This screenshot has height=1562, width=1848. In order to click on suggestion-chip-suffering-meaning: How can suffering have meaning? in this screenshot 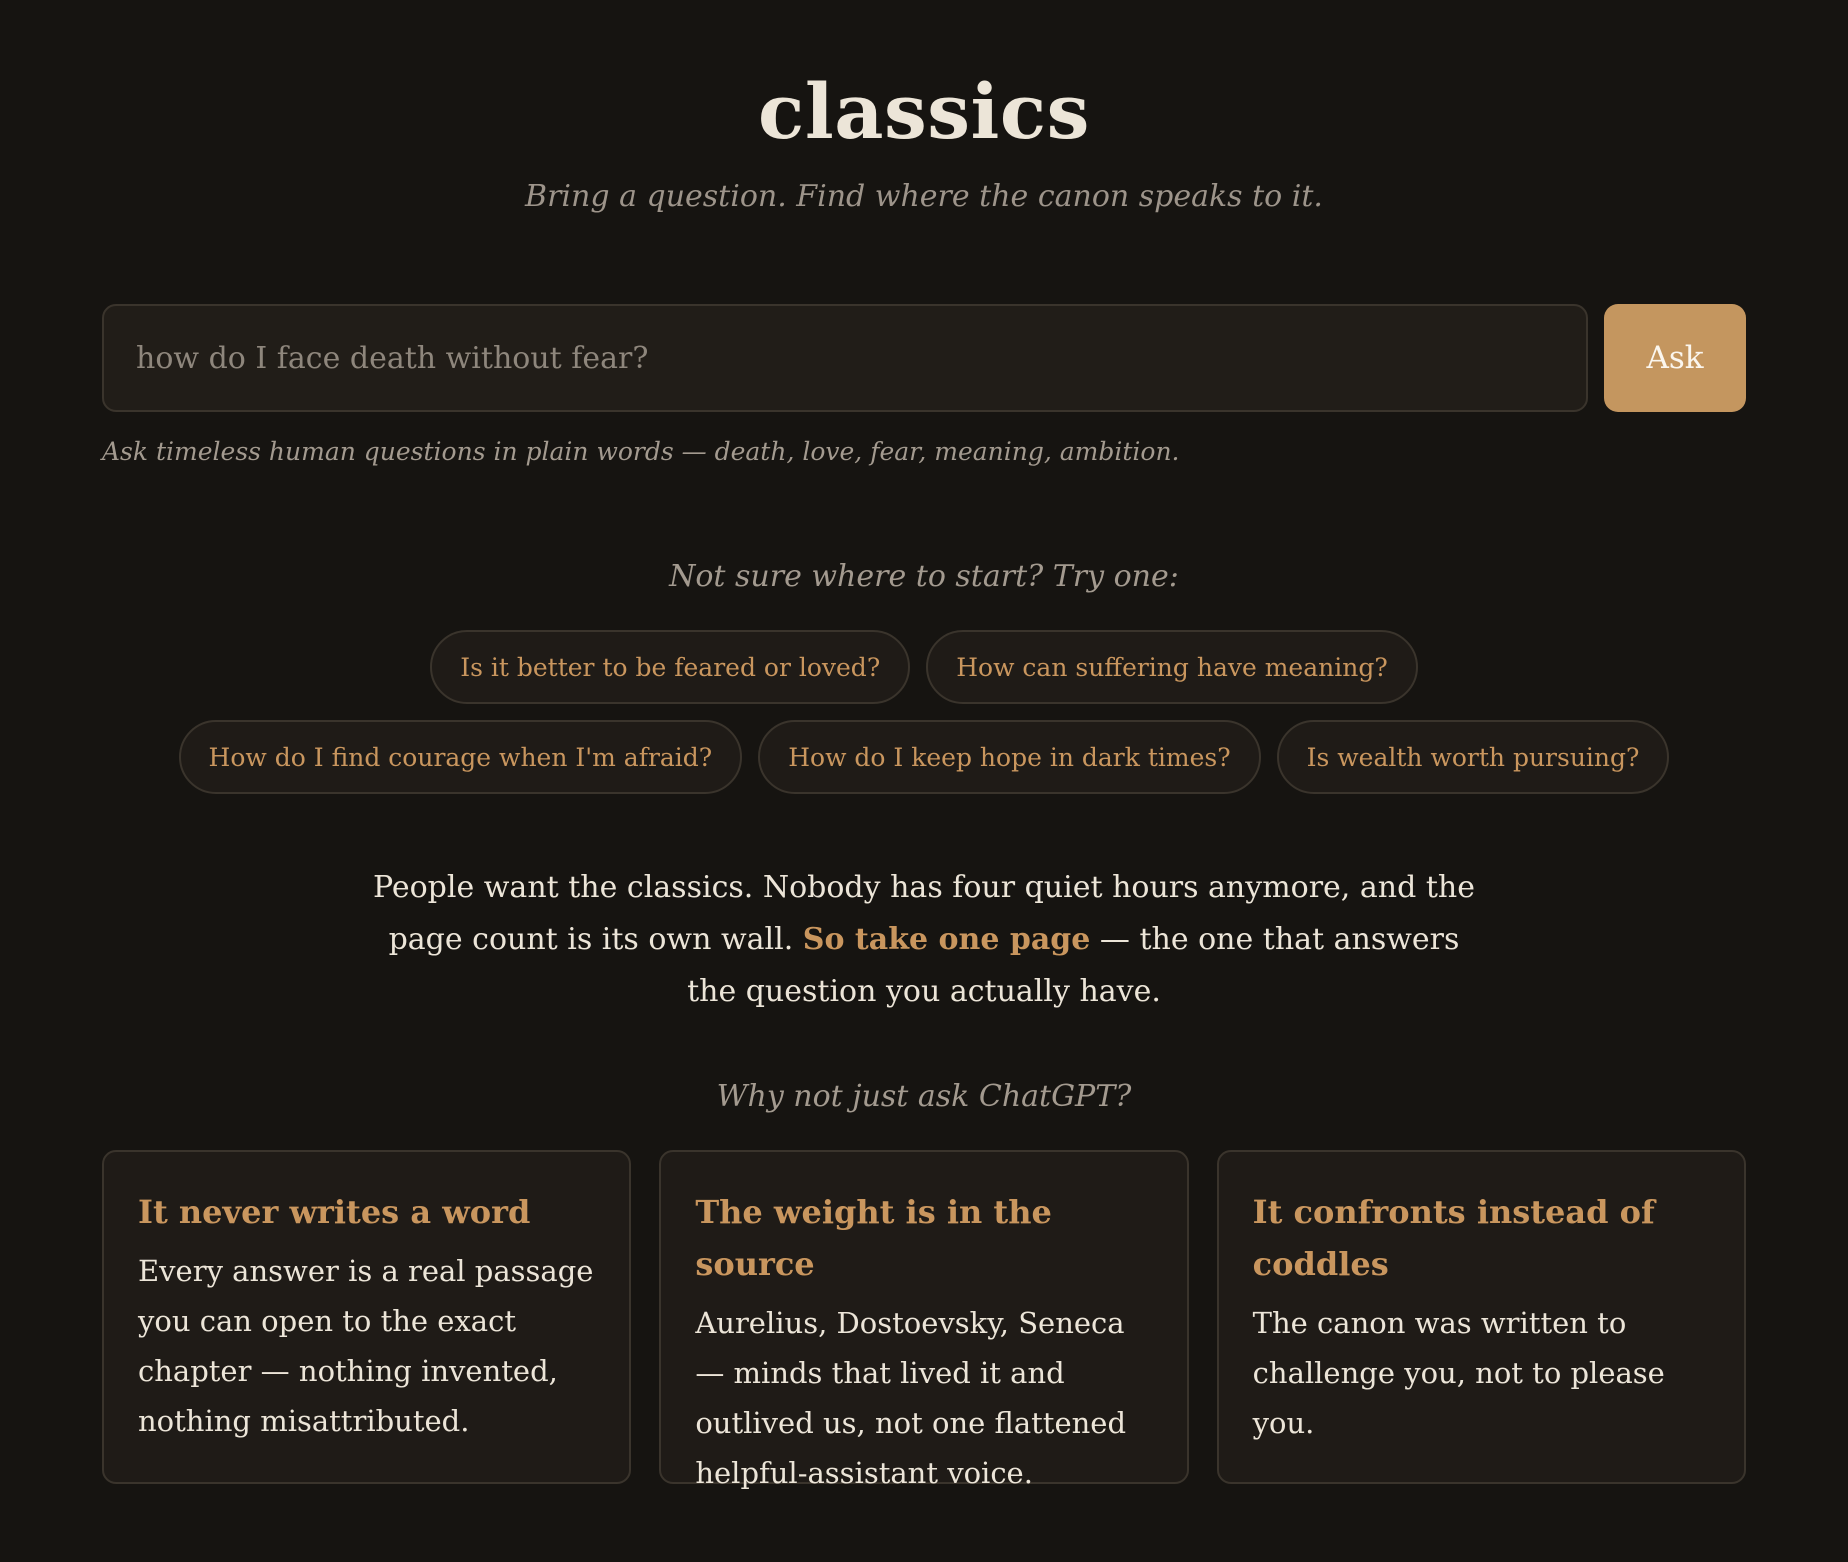, I will do `click(1172, 667)`.